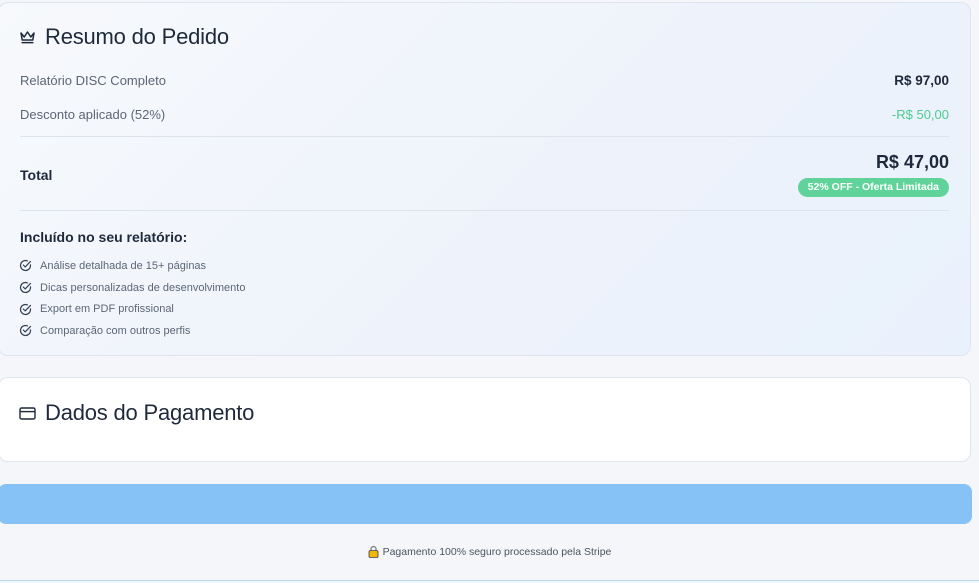 The height and width of the screenshot is (583, 979). What do you see at coordinates (36, 175) in the screenshot?
I see `total-label: Total` at bounding box center [36, 175].